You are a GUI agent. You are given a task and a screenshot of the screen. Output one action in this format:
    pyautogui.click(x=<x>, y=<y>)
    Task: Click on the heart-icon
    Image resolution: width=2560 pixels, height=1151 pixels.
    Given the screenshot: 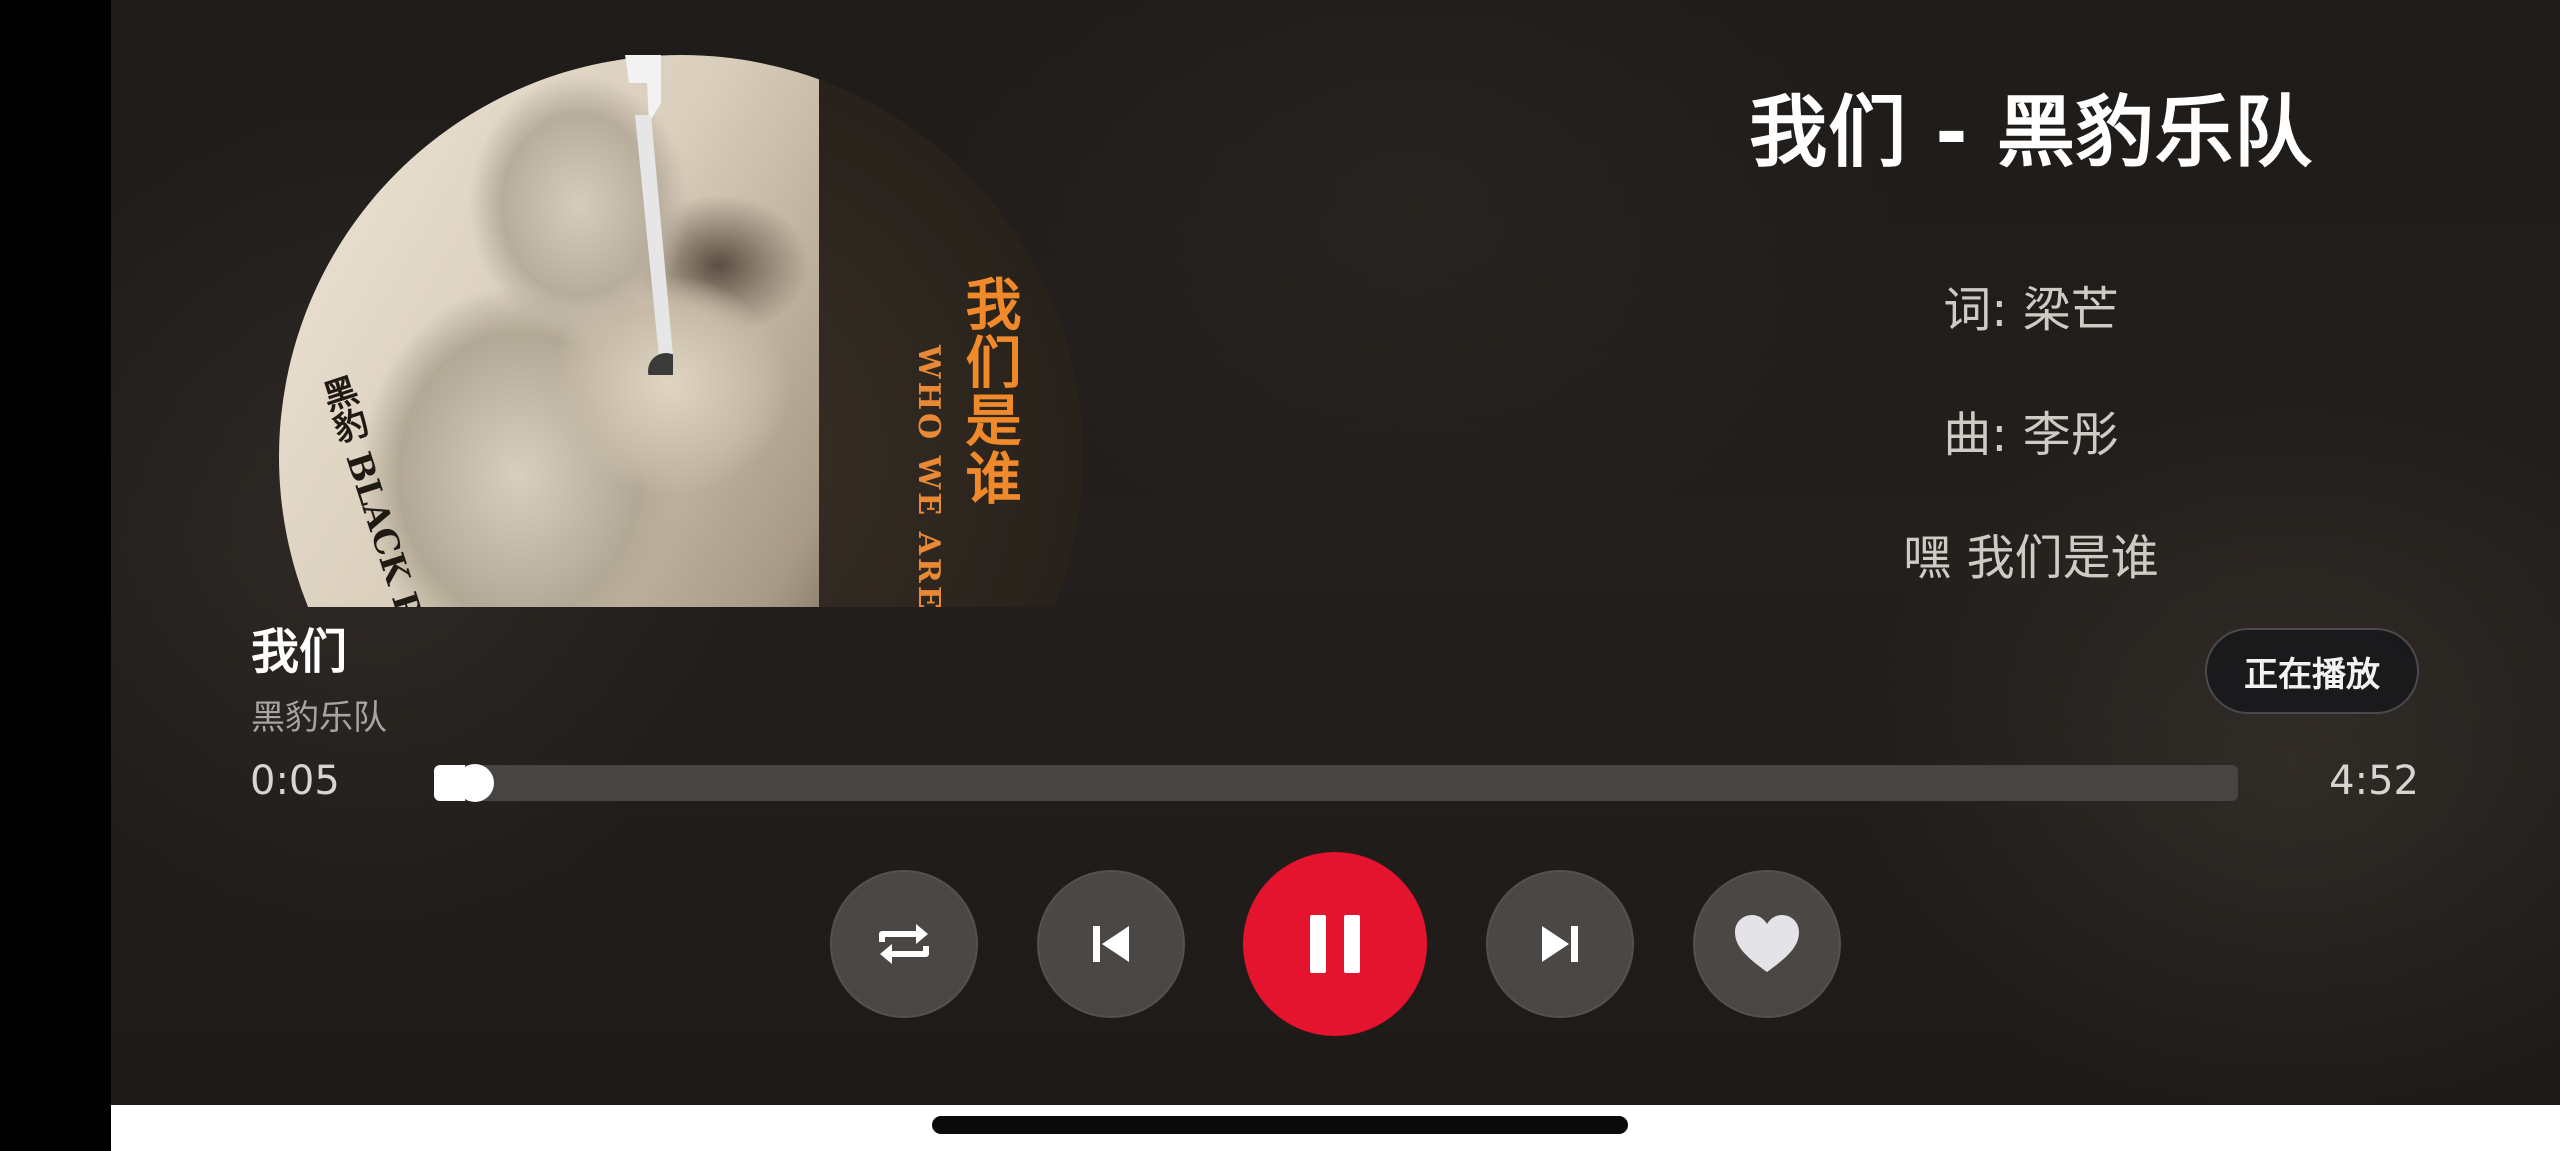 What is the action you would take?
    pyautogui.click(x=1767, y=943)
    